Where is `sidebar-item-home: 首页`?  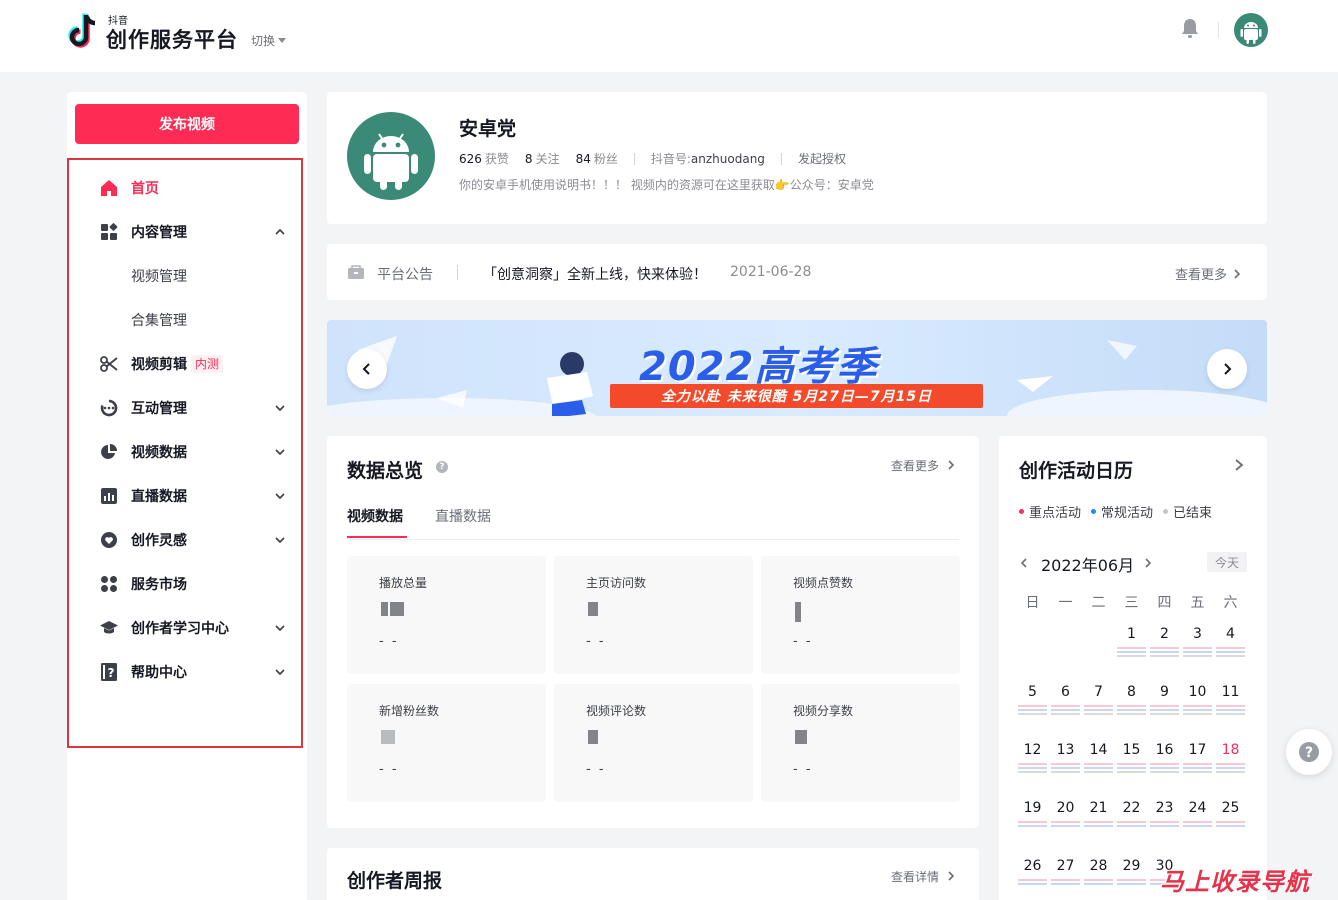
sidebar-item-home: 首页 is located at coordinates (185, 188).